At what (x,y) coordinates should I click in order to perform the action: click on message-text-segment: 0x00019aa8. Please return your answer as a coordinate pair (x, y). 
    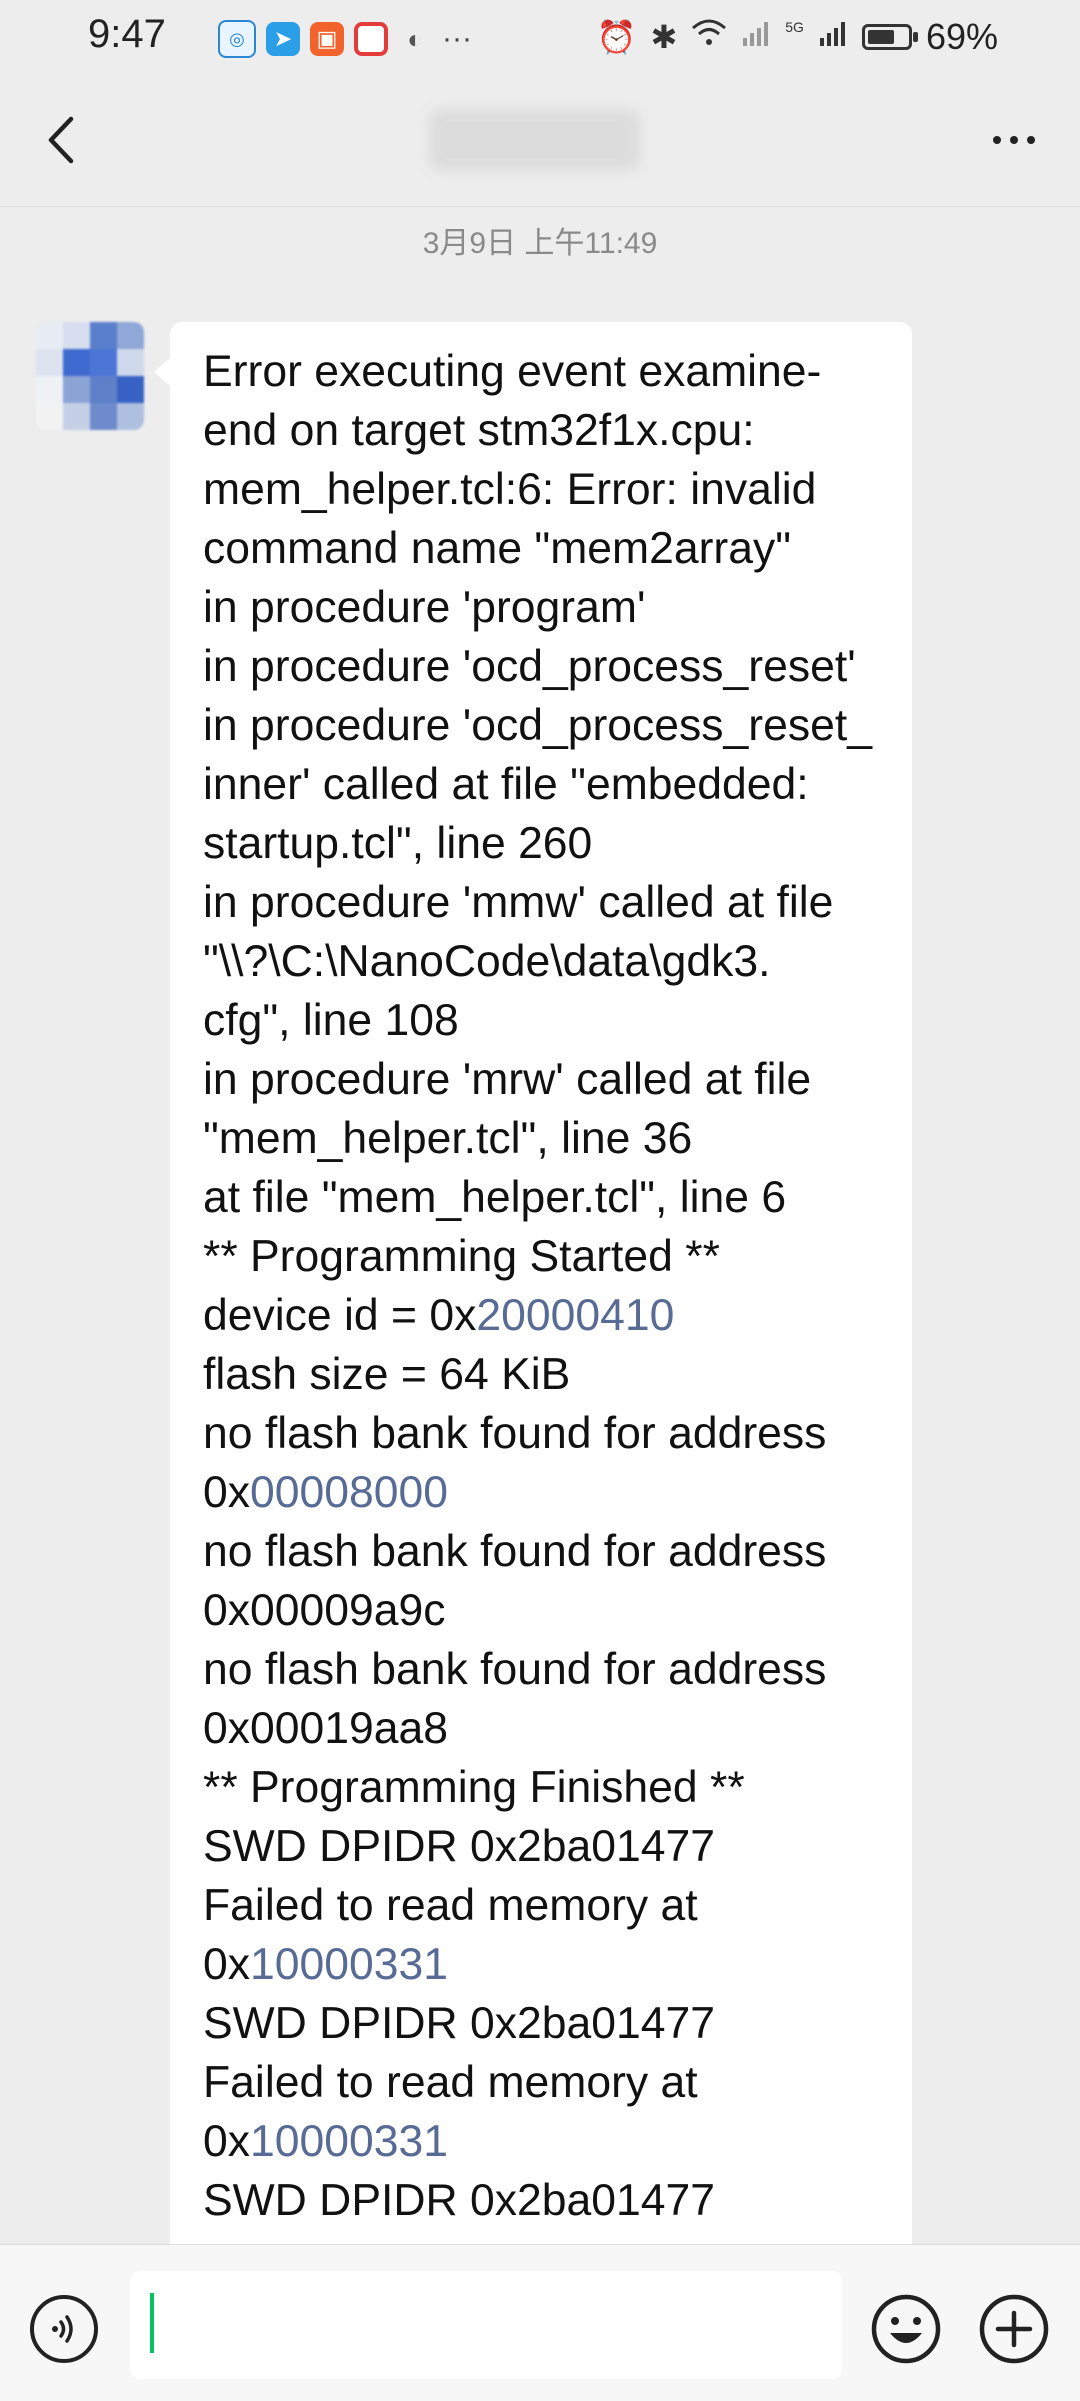
    Looking at the image, I should click on (325, 1728).